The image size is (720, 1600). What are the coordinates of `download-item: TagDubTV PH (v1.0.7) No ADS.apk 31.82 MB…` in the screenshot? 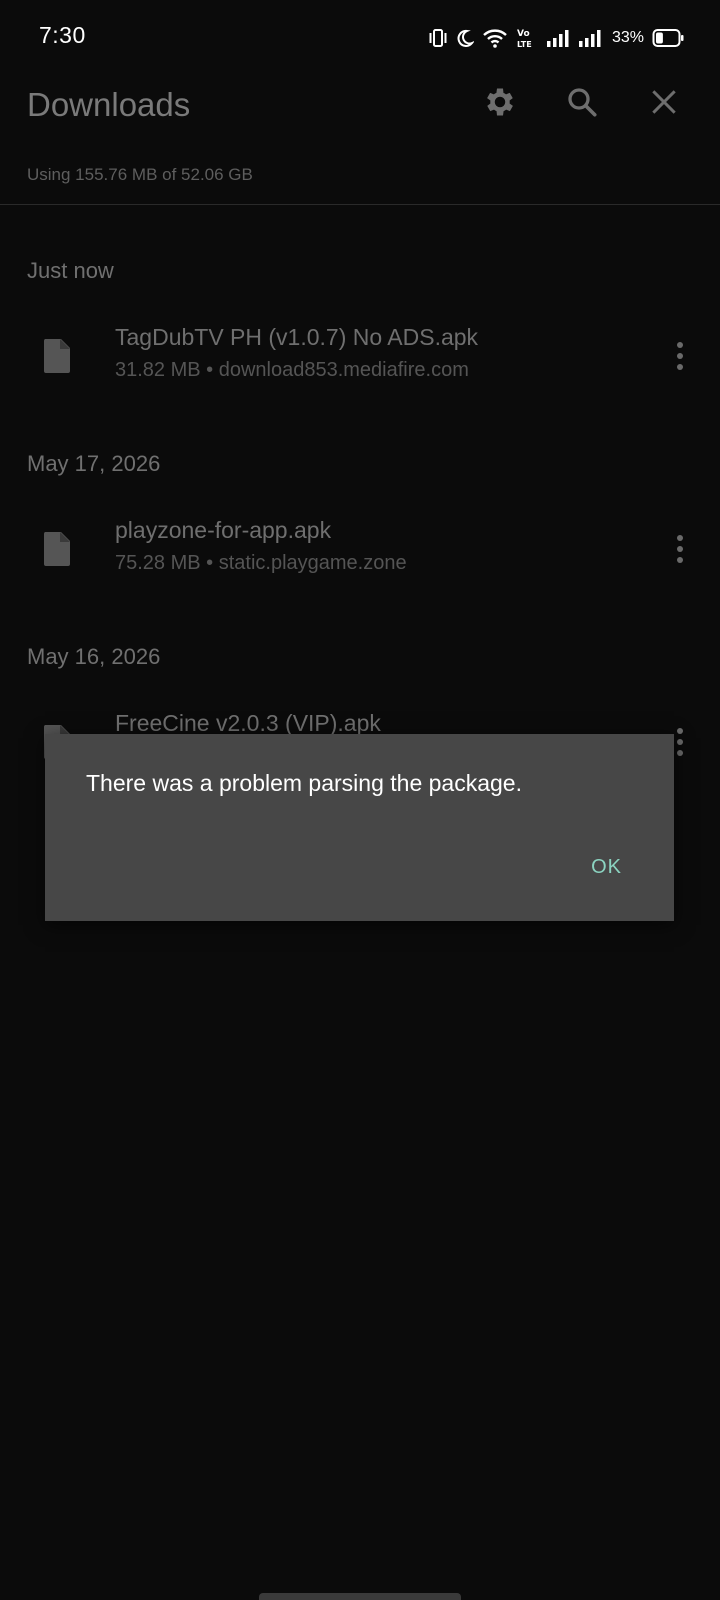 It's located at (360, 359).